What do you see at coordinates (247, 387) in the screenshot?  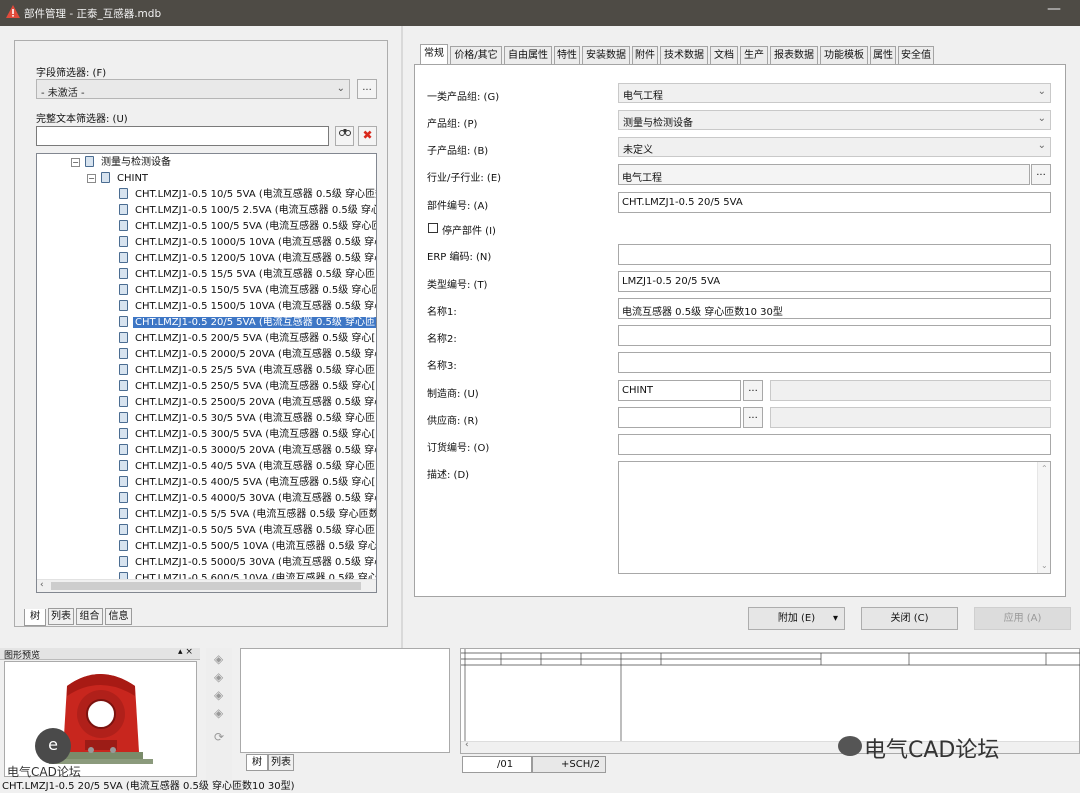 I see `tree-item: CHT.LMZJ1-0.5 250/5 5VA (电流互感器 0.5级 穿心[` at bounding box center [247, 387].